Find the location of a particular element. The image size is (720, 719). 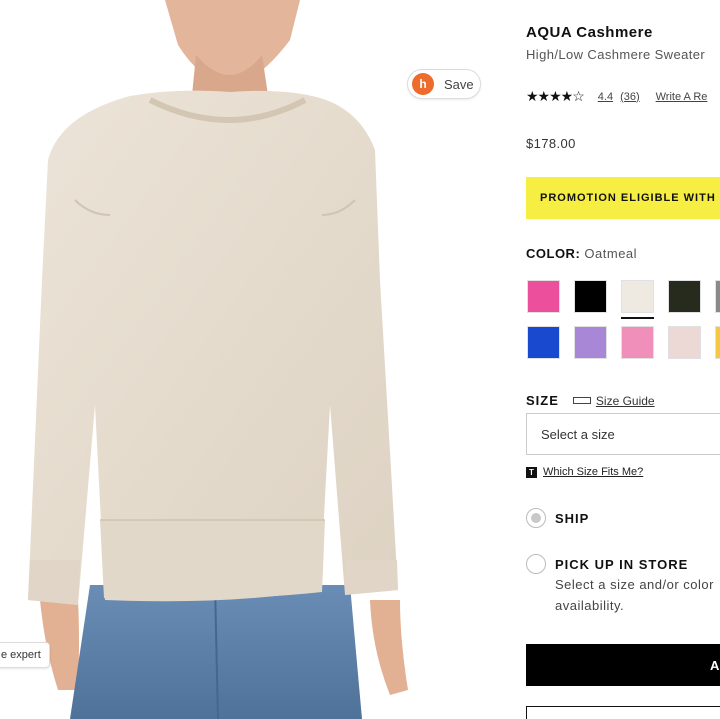

star-rating-icon: ★★★★☆ is located at coordinates (555, 96).